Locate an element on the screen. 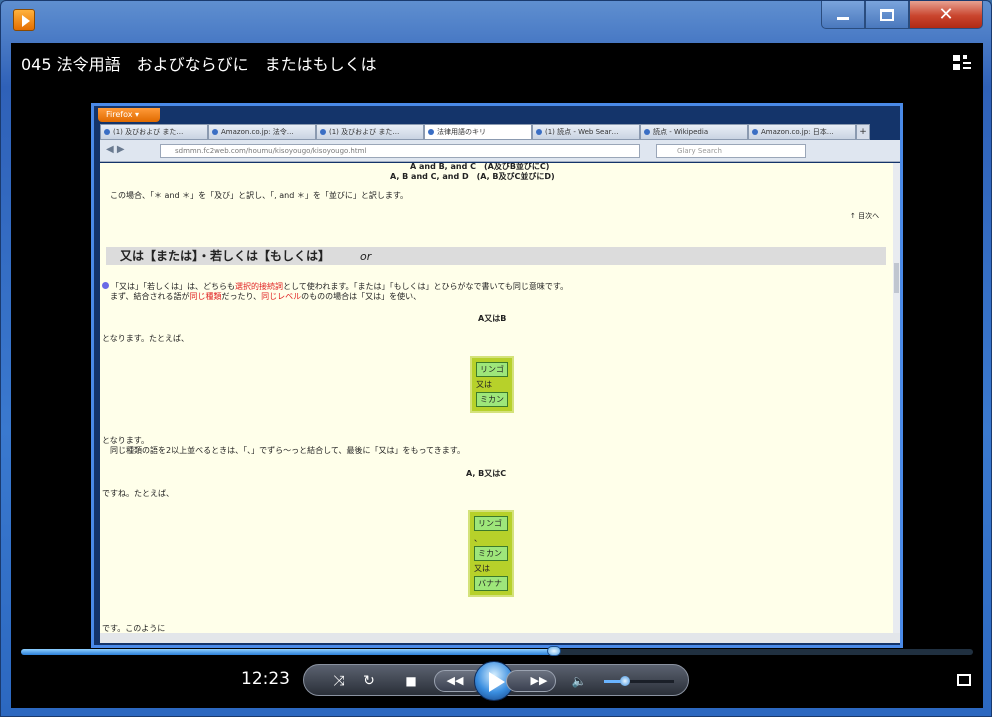 This screenshot has width=992, height=717. back-icon: ◀ ▶ is located at coordinates (115, 149).